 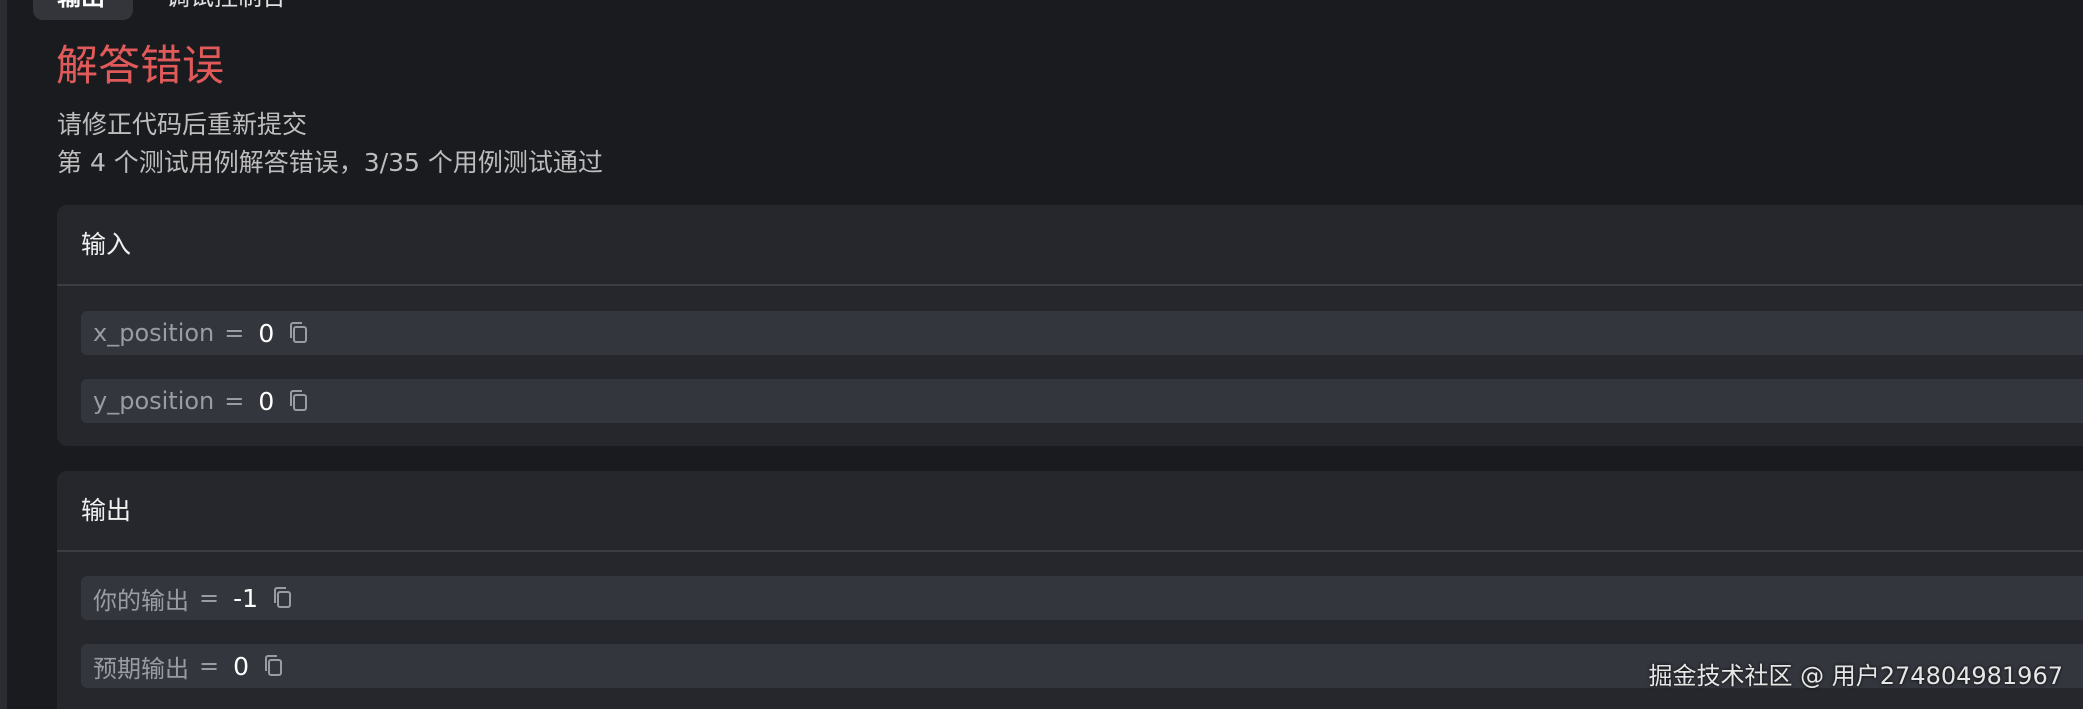 What do you see at coordinates (1082, 598) in the screenshot?
I see `output-row-your-output: 你的输出 = -1` at bounding box center [1082, 598].